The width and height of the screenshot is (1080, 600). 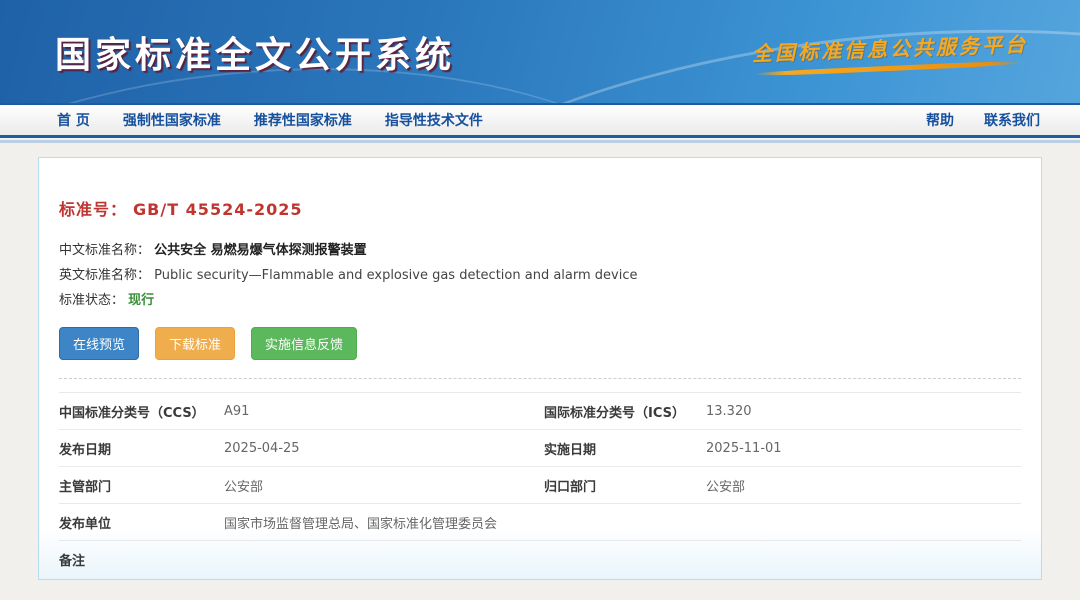 What do you see at coordinates (1012, 120) in the screenshot?
I see `nav-item-contact-us: 联系我们` at bounding box center [1012, 120].